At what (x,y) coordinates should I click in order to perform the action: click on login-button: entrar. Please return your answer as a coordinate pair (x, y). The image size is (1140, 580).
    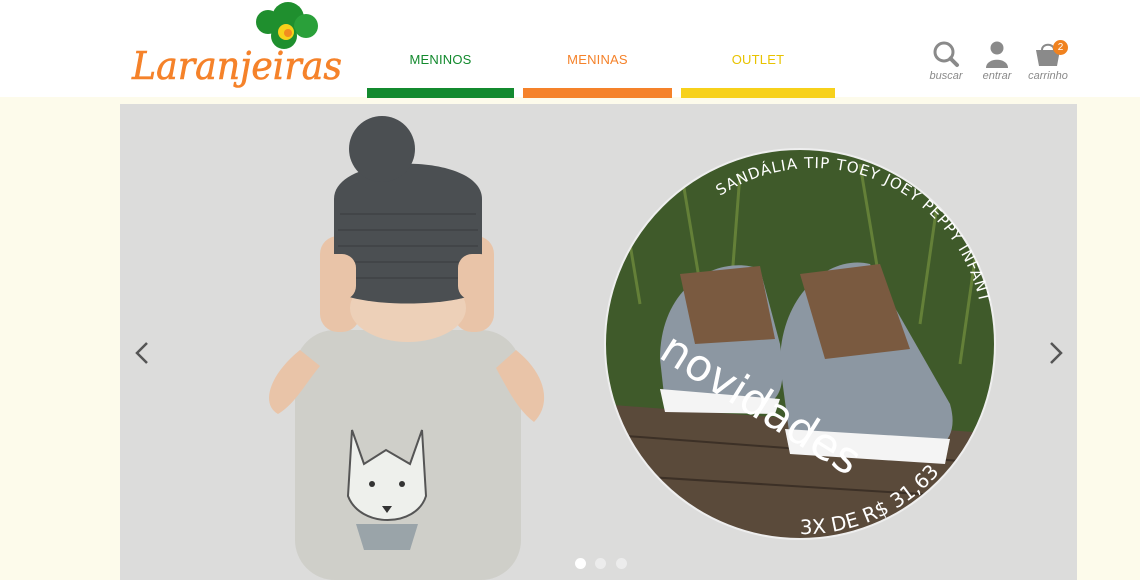
    Looking at the image, I should click on (997, 61).